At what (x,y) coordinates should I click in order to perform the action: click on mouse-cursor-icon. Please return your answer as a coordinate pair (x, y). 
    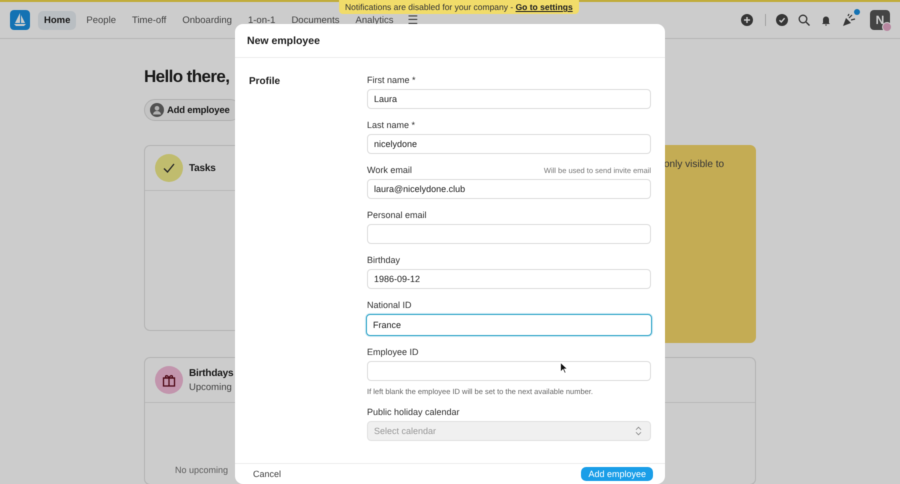
    Looking at the image, I should click on (564, 368).